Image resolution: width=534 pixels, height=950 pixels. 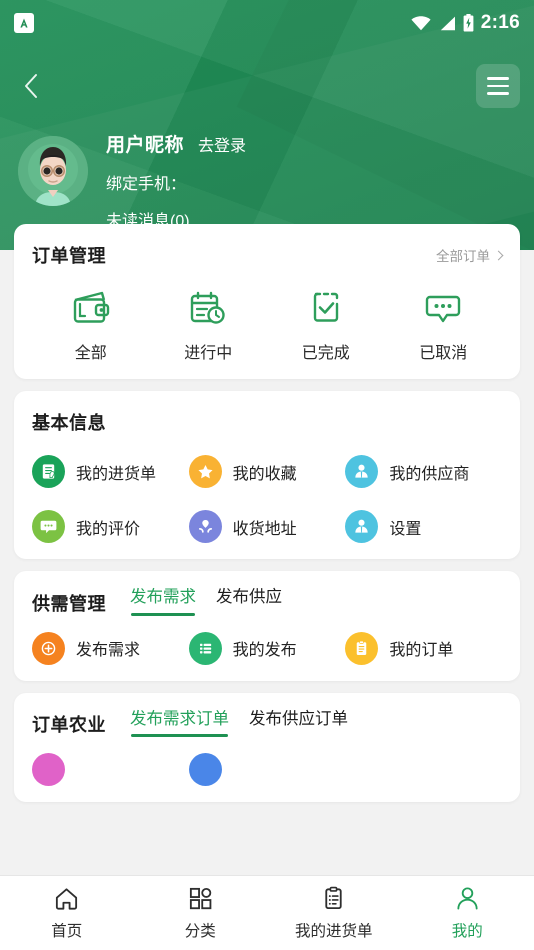 I want to click on star-icon, so click(x=205, y=471).